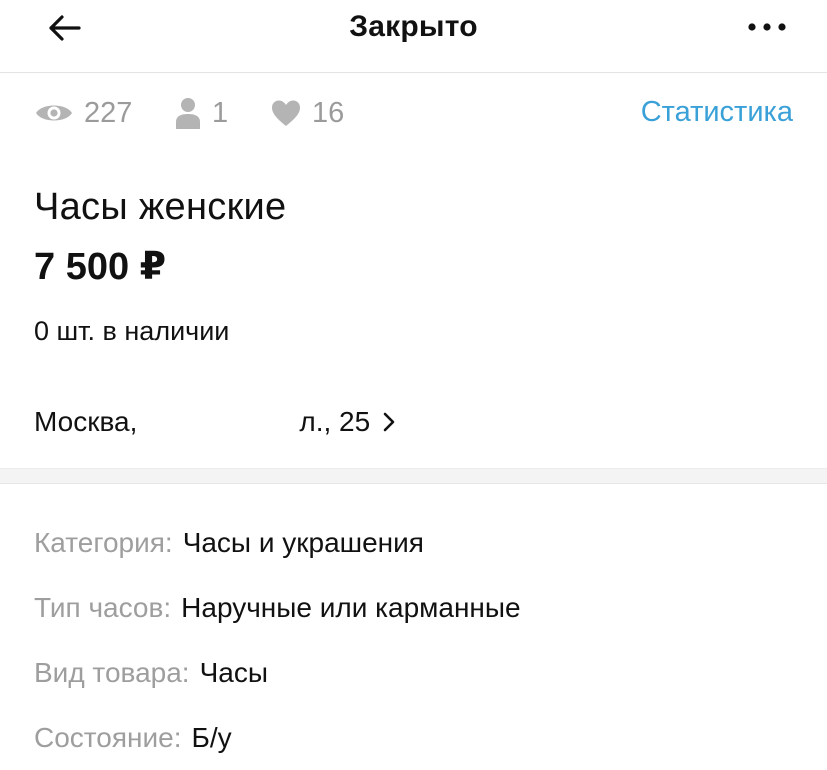 This screenshot has height=770, width=827. Describe the element at coordinates (103, 542) in the screenshot. I see `property-label: Категория:` at that location.